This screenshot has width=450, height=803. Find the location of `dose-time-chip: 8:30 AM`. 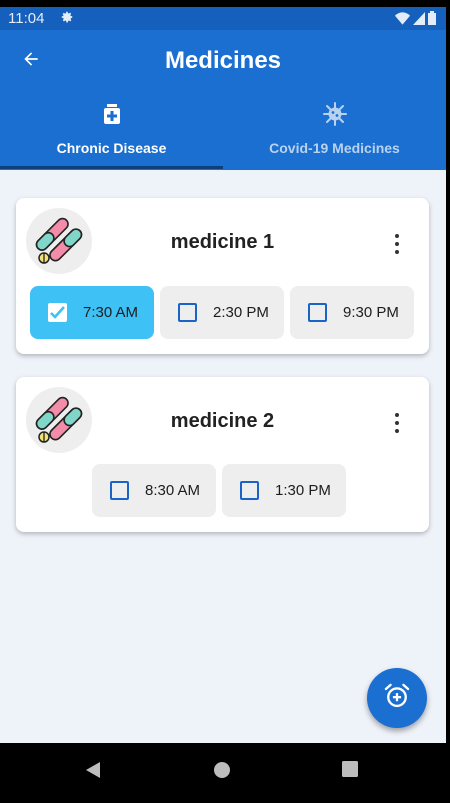

dose-time-chip: 8:30 AM is located at coordinates (154, 490).